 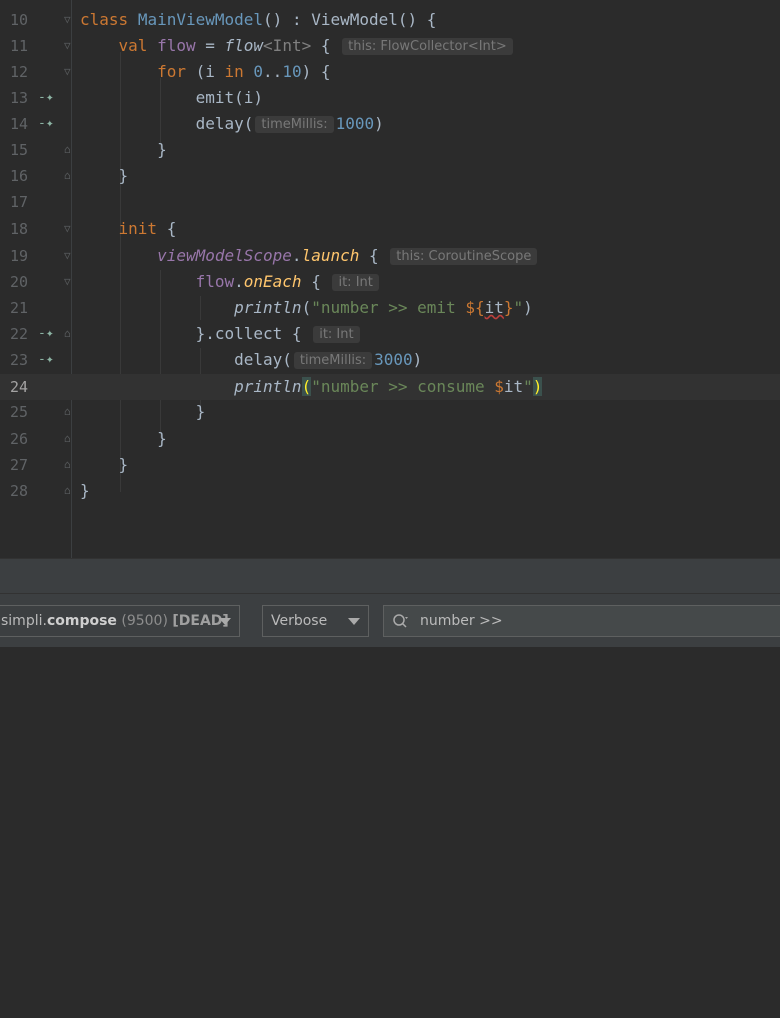 I want to click on code-line: 28 ⌂ }, so click(x=390, y=491).